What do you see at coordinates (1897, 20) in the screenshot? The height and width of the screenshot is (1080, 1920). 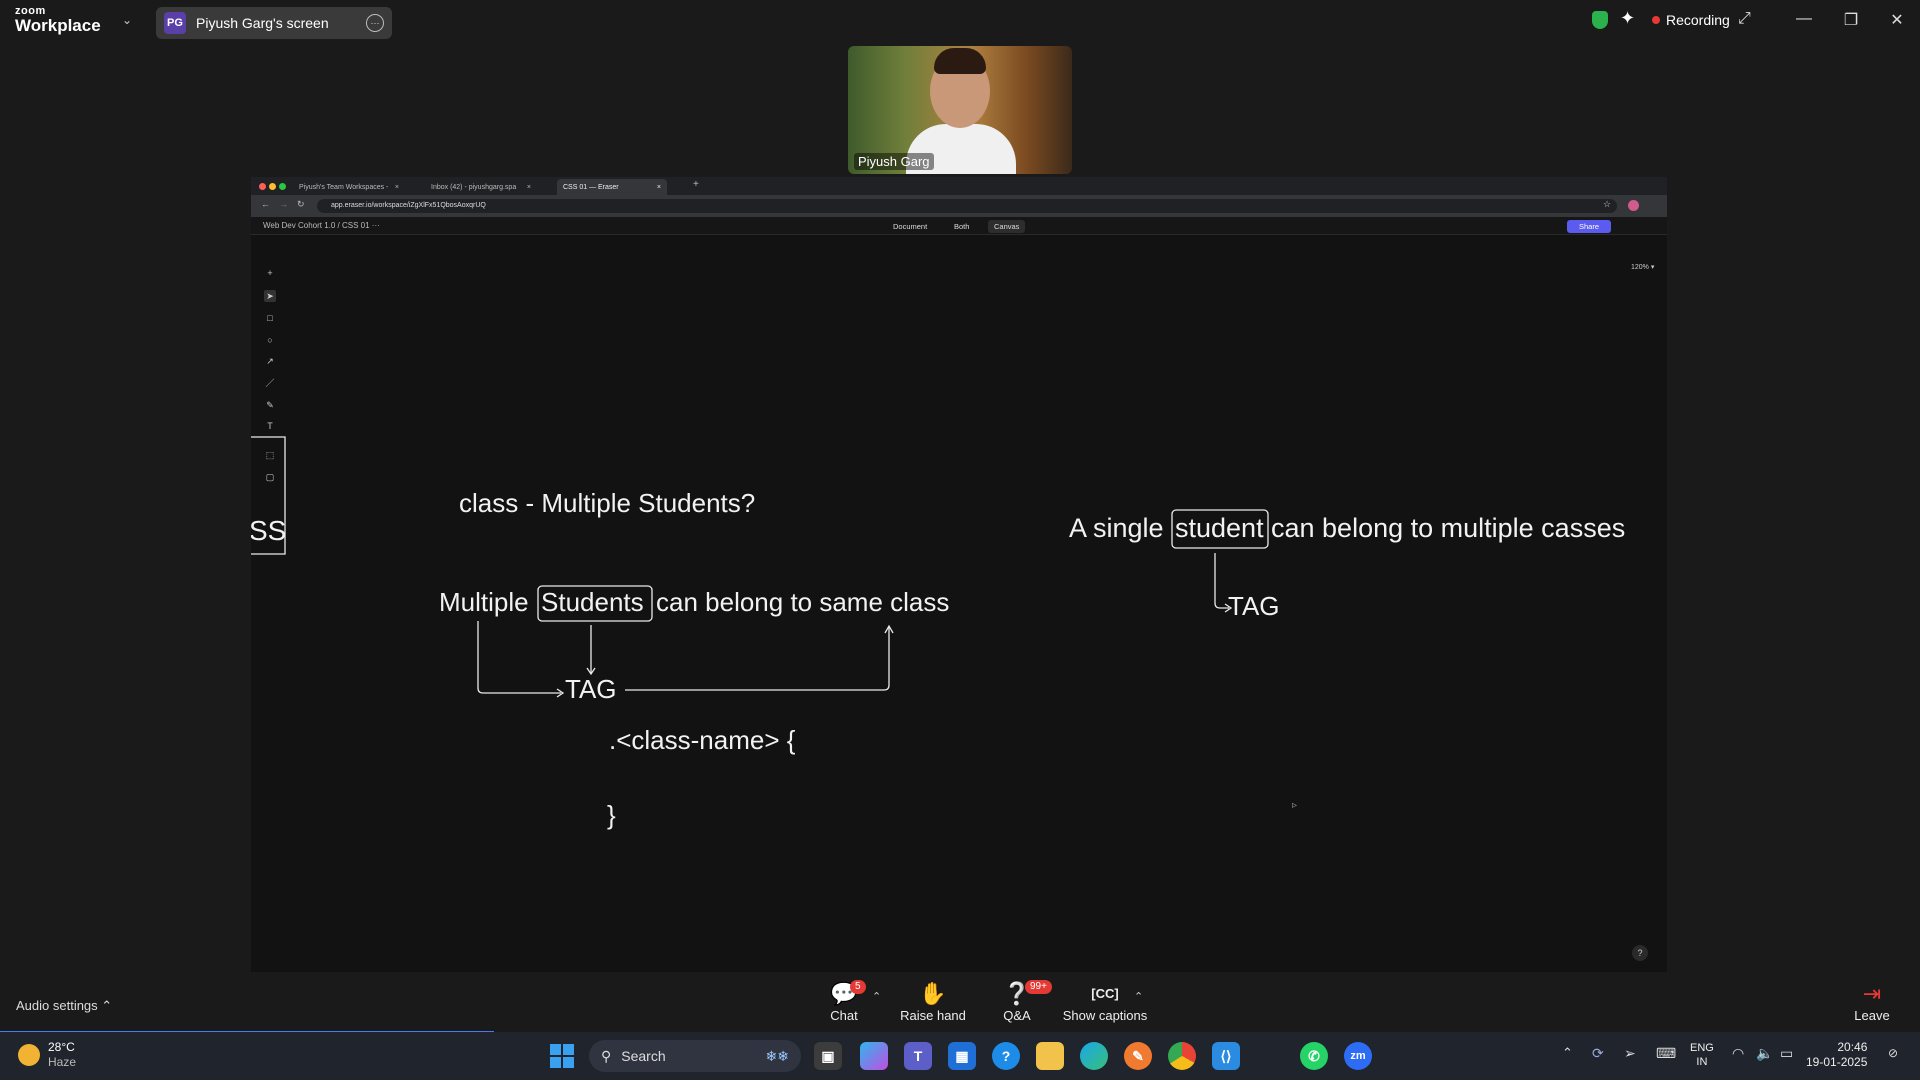 I see `close-icon: ✕` at bounding box center [1897, 20].